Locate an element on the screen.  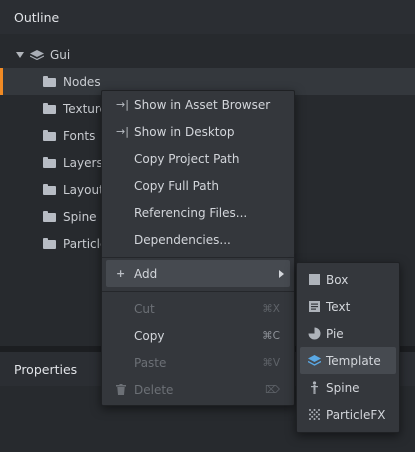
submenu-item-template: Template is located at coordinates (348, 360).